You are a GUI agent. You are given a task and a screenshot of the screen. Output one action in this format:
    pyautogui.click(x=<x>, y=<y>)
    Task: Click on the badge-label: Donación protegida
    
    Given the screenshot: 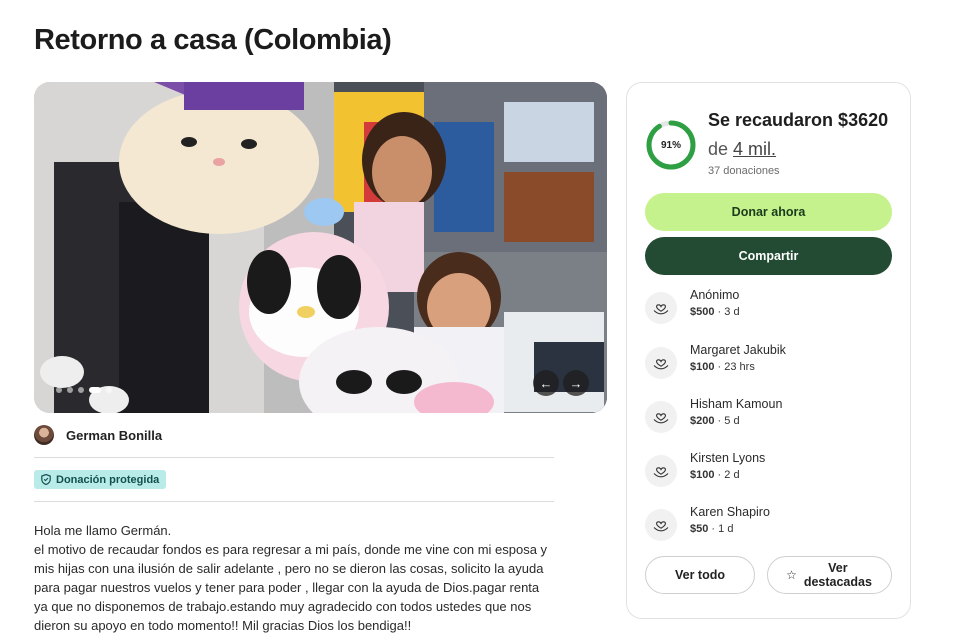 What is the action you would take?
    pyautogui.click(x=108, y=479)
    